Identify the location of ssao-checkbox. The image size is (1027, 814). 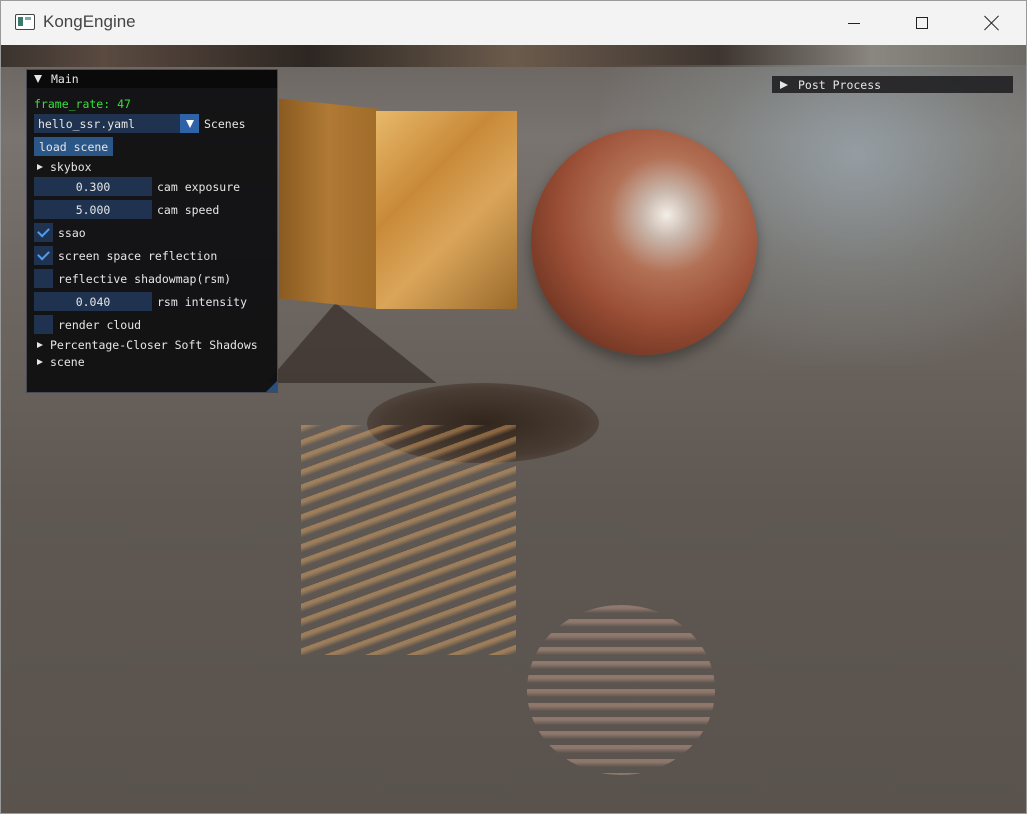
(43, 232).